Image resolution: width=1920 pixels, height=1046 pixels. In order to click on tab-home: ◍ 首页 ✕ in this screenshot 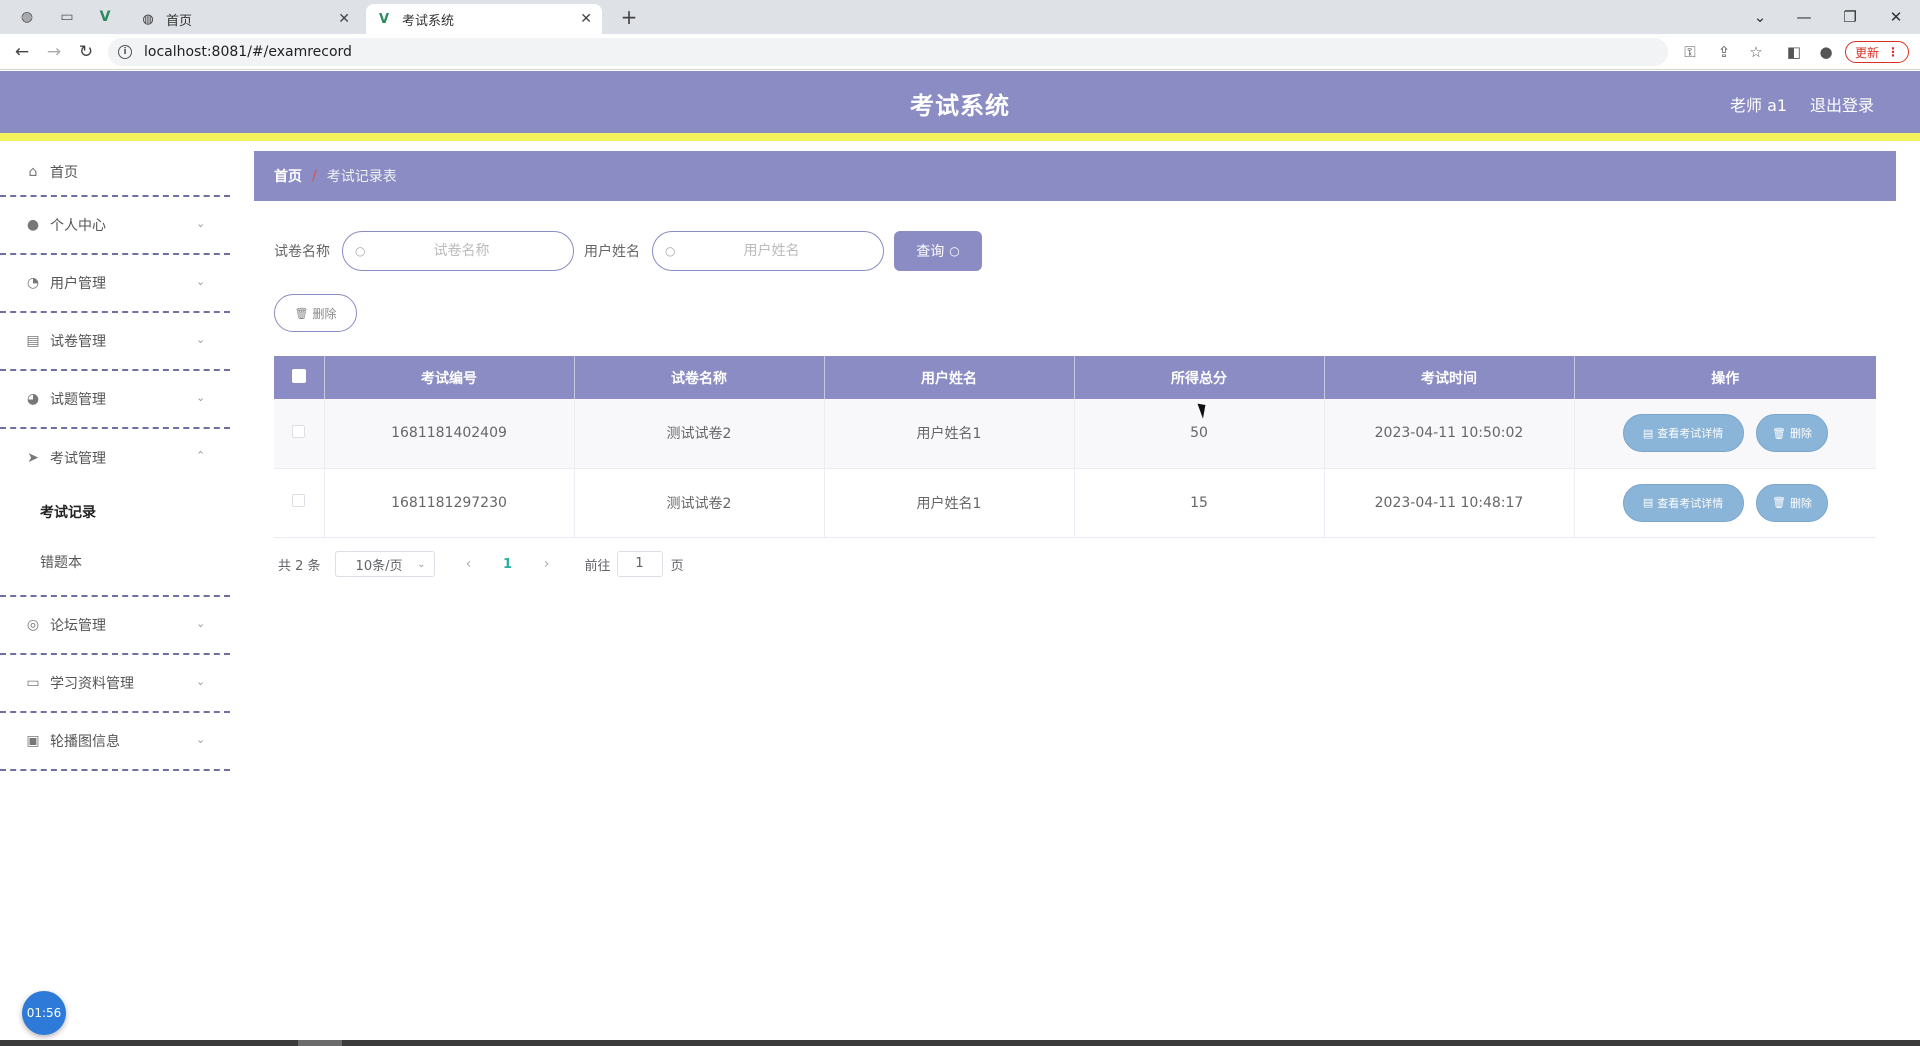, I will do `click(245, 19)`.